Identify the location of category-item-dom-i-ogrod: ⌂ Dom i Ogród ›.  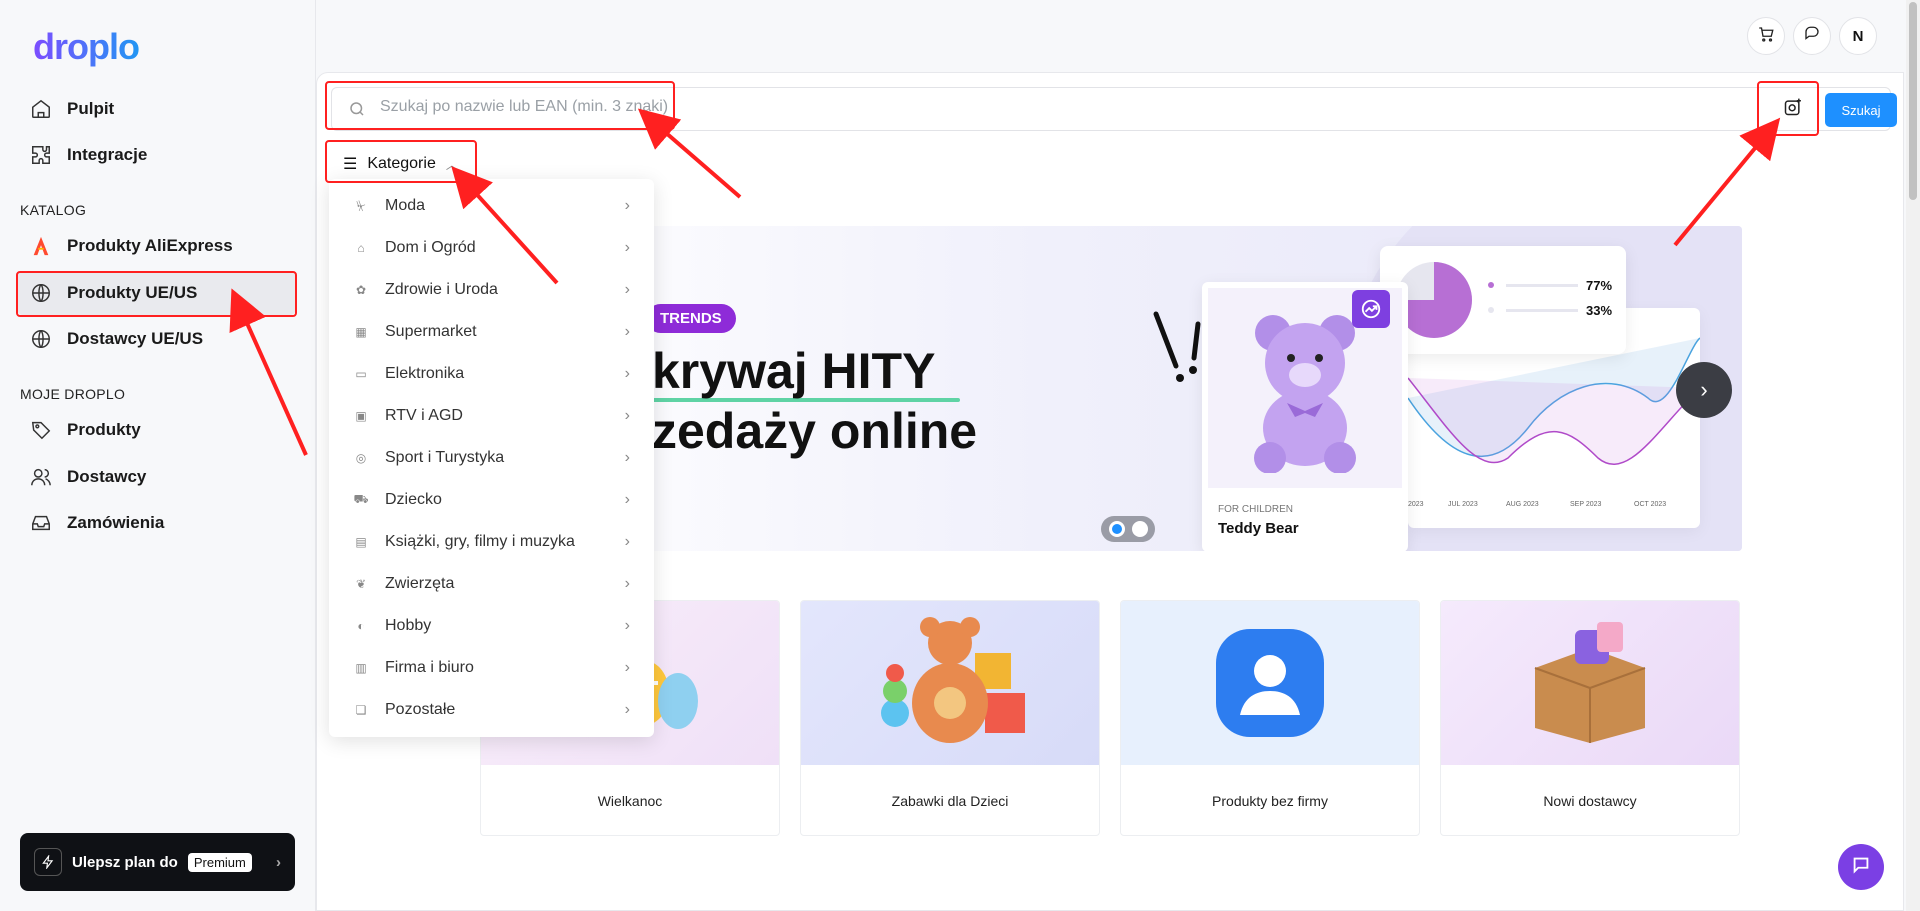
(491, 248).